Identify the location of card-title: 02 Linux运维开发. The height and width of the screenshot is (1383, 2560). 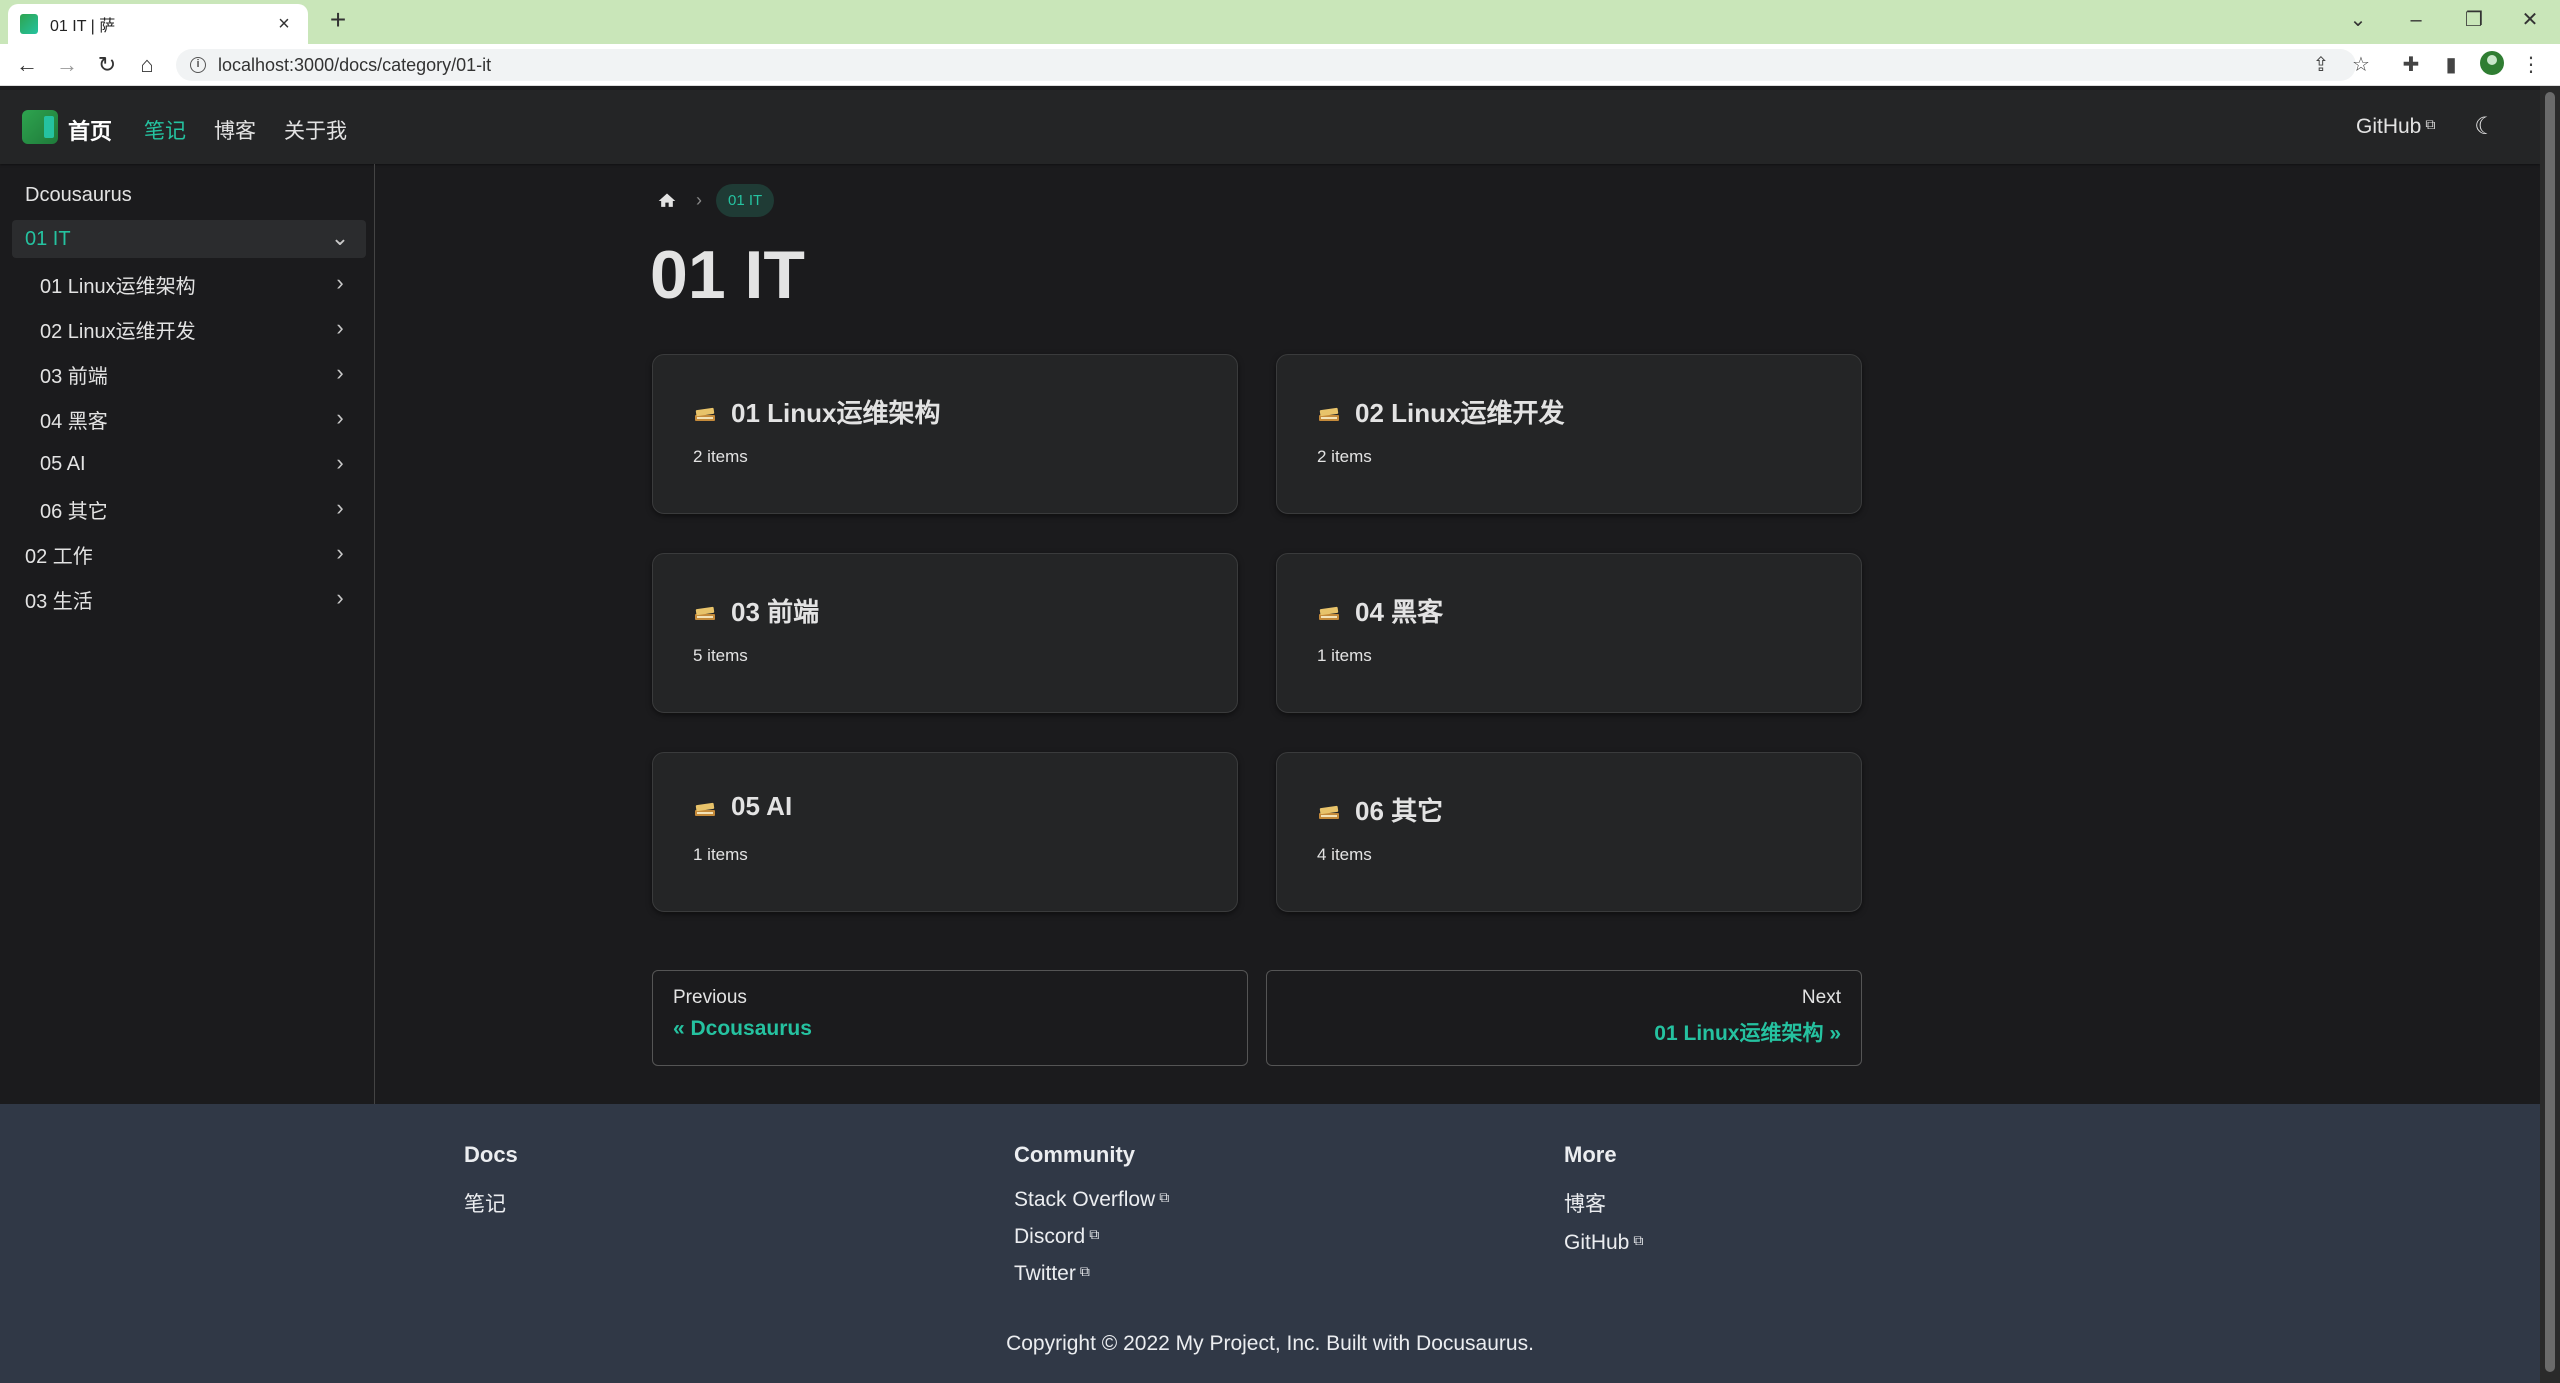
(1460, 413).